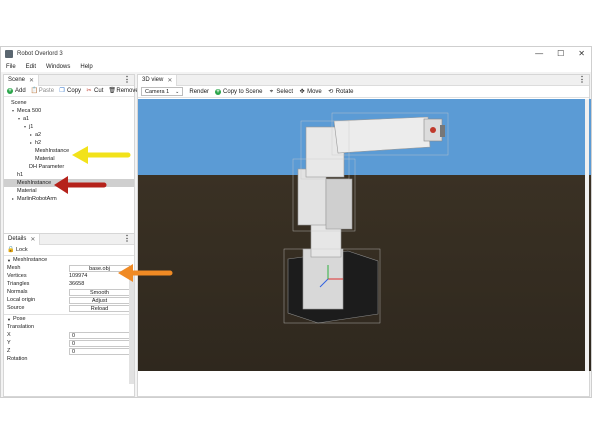  What do you see at coordinates (69, 127) in the screenshot?
I see `tree-item: ▾ j1` at bounding box center [69, 127].